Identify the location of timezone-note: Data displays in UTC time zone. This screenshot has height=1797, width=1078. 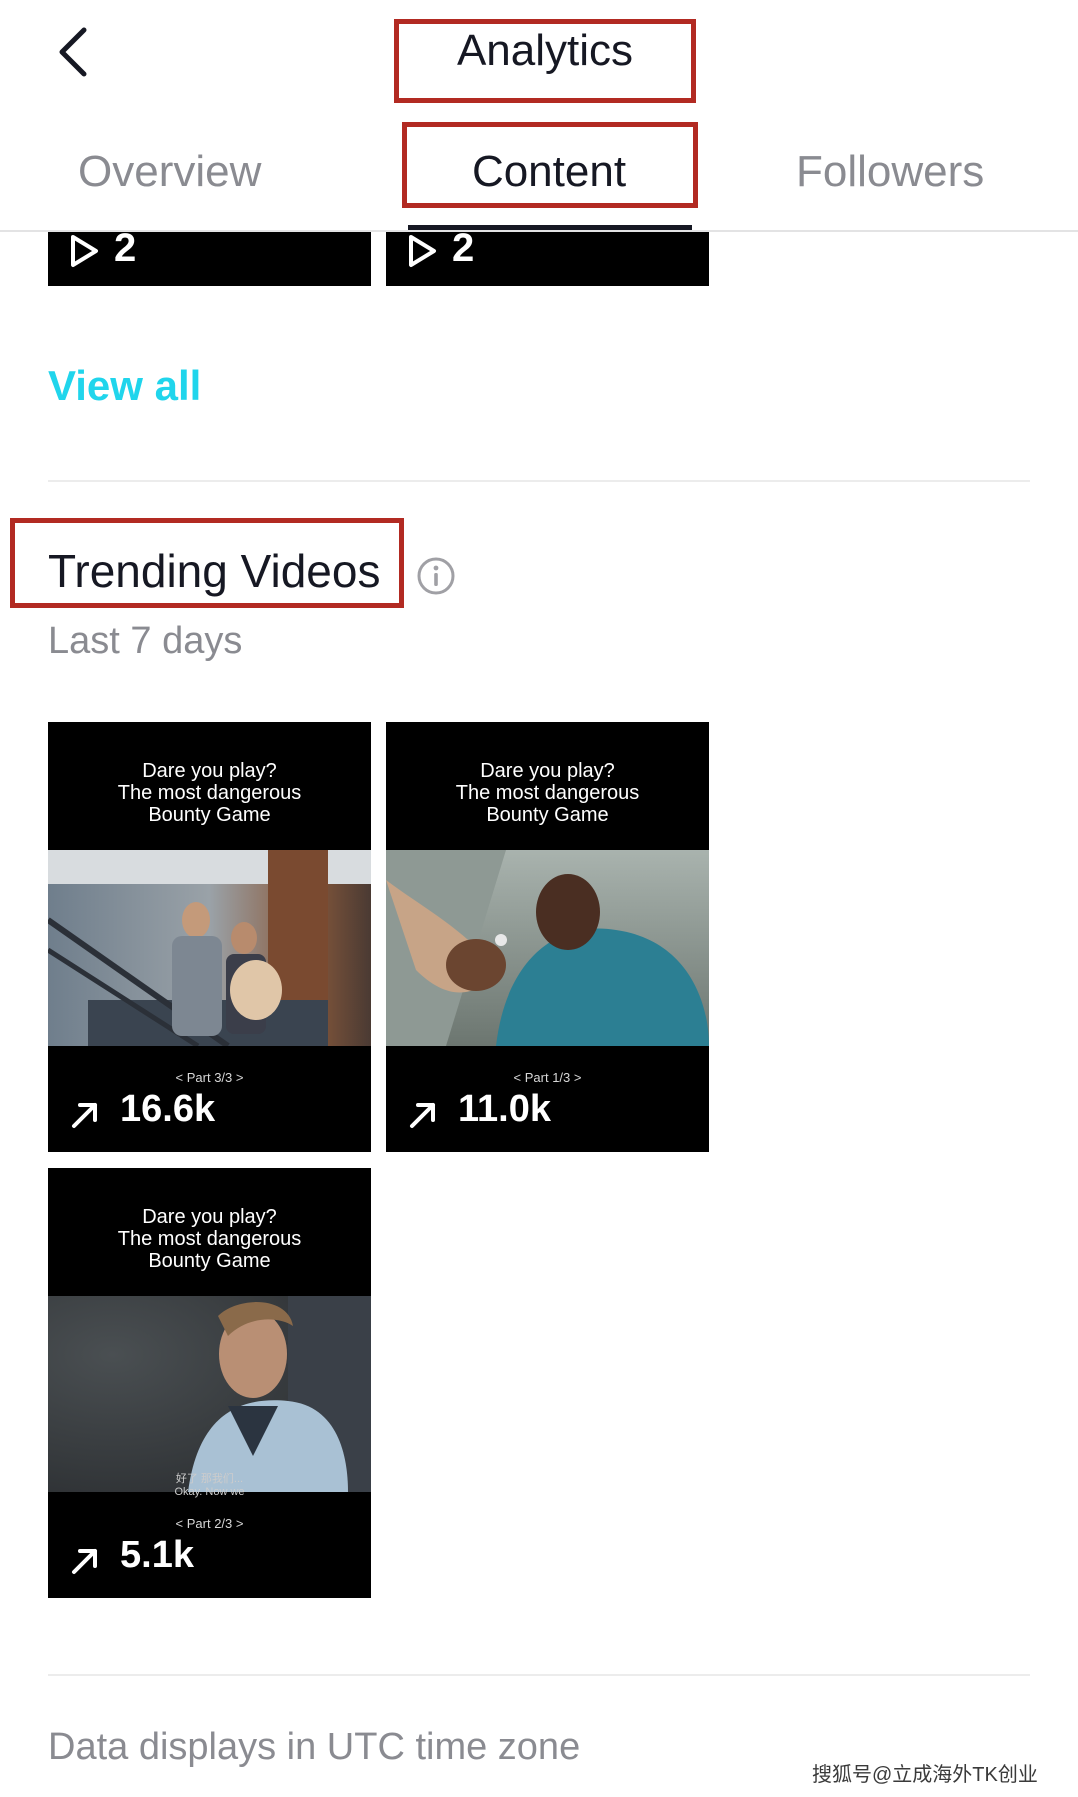
(314, 1747).